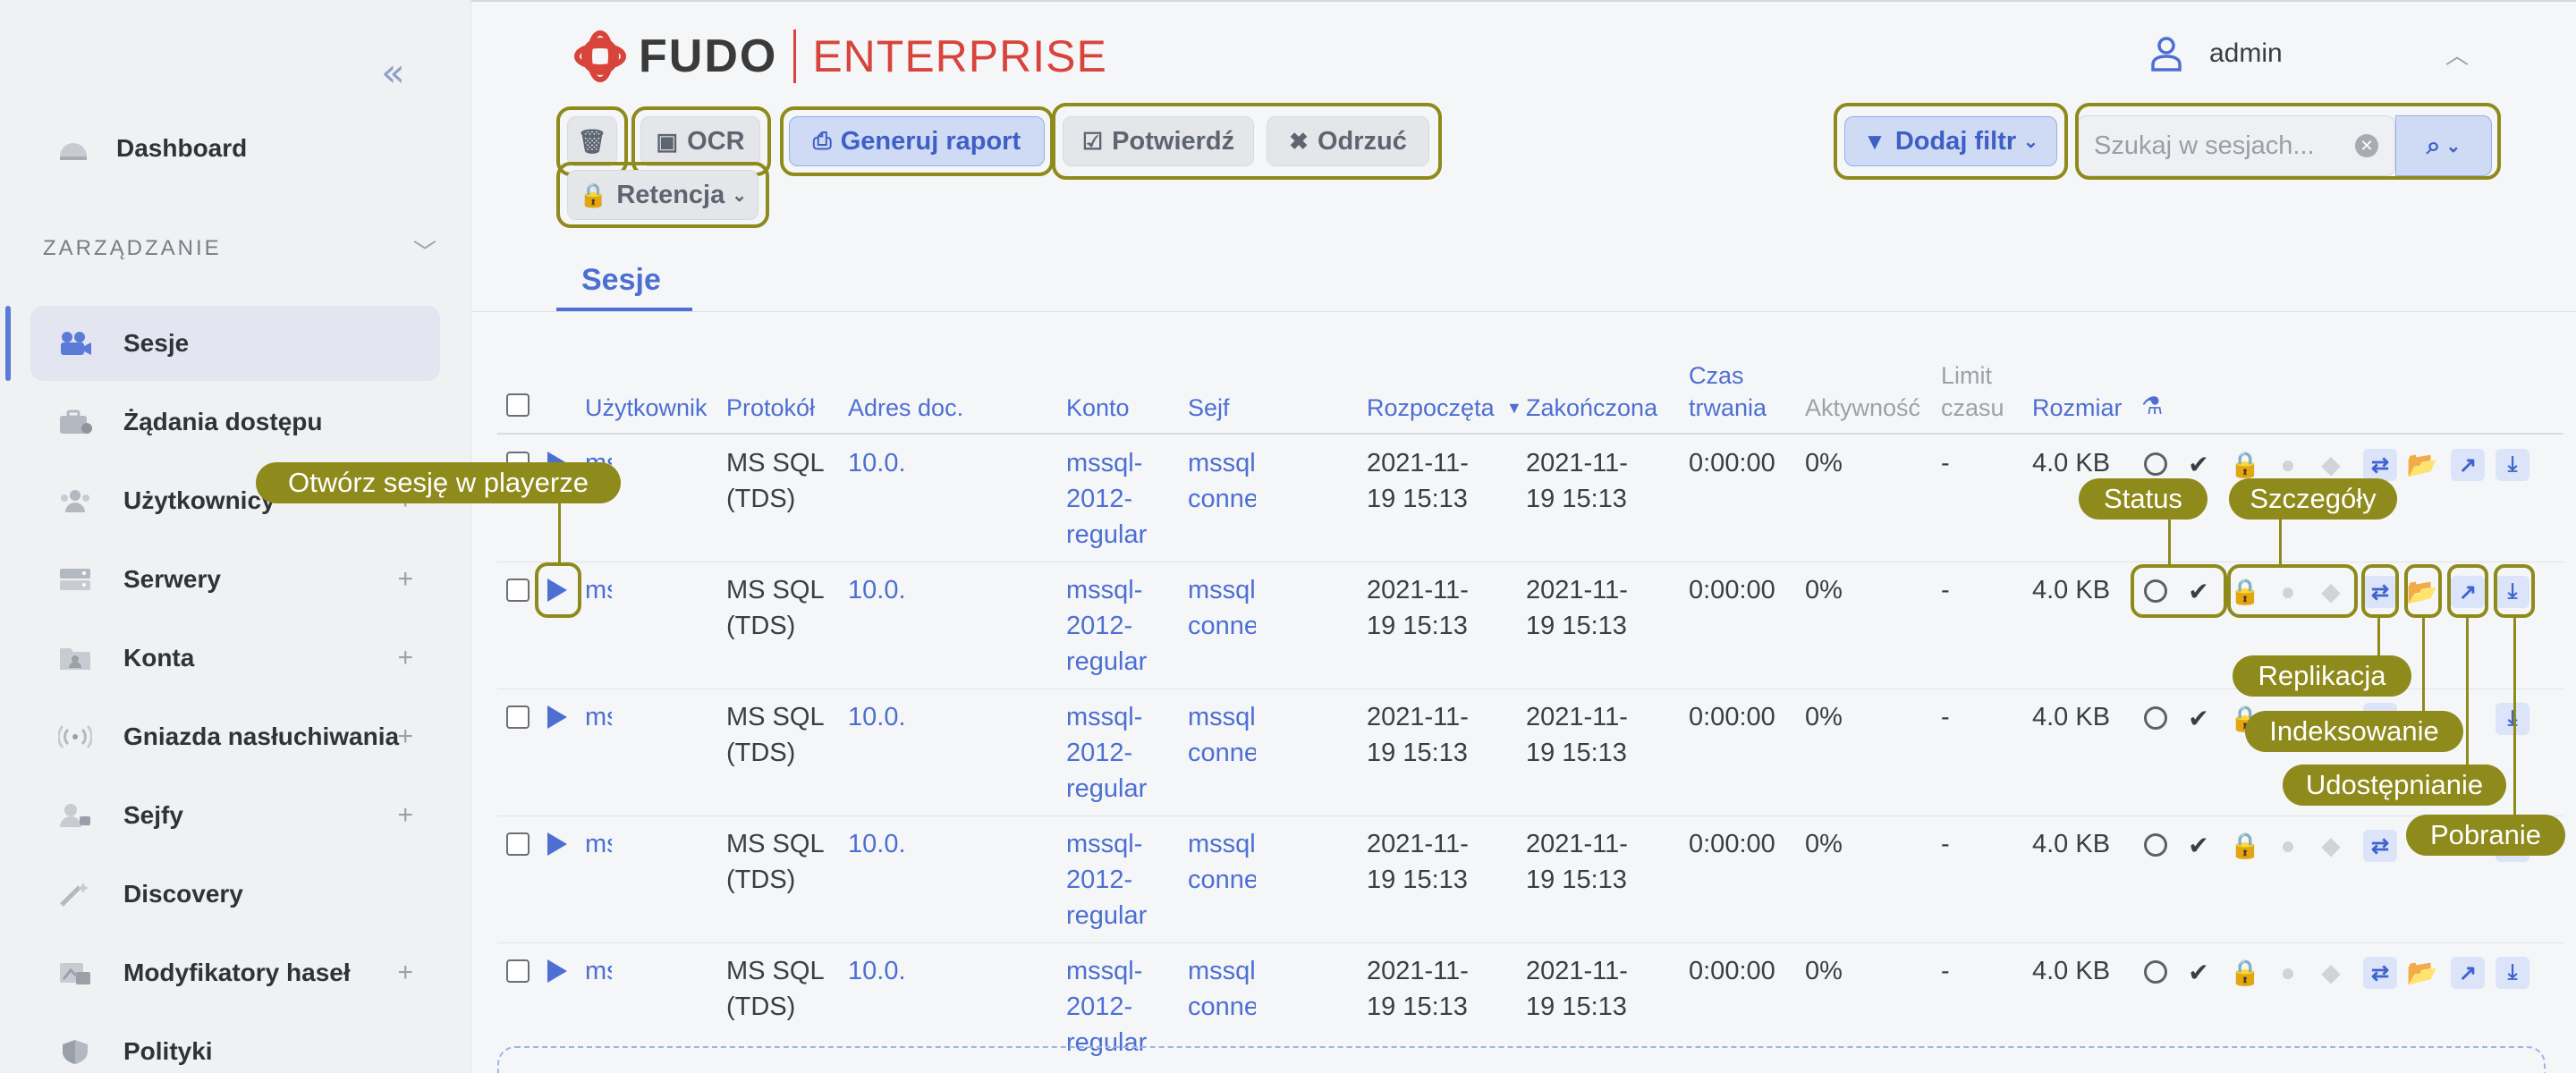 The image size is (2576, 1073). Describe the element at coordinates (2457, 54) in the screenshot. I see `chevron-up-icon: ︿` at that location.